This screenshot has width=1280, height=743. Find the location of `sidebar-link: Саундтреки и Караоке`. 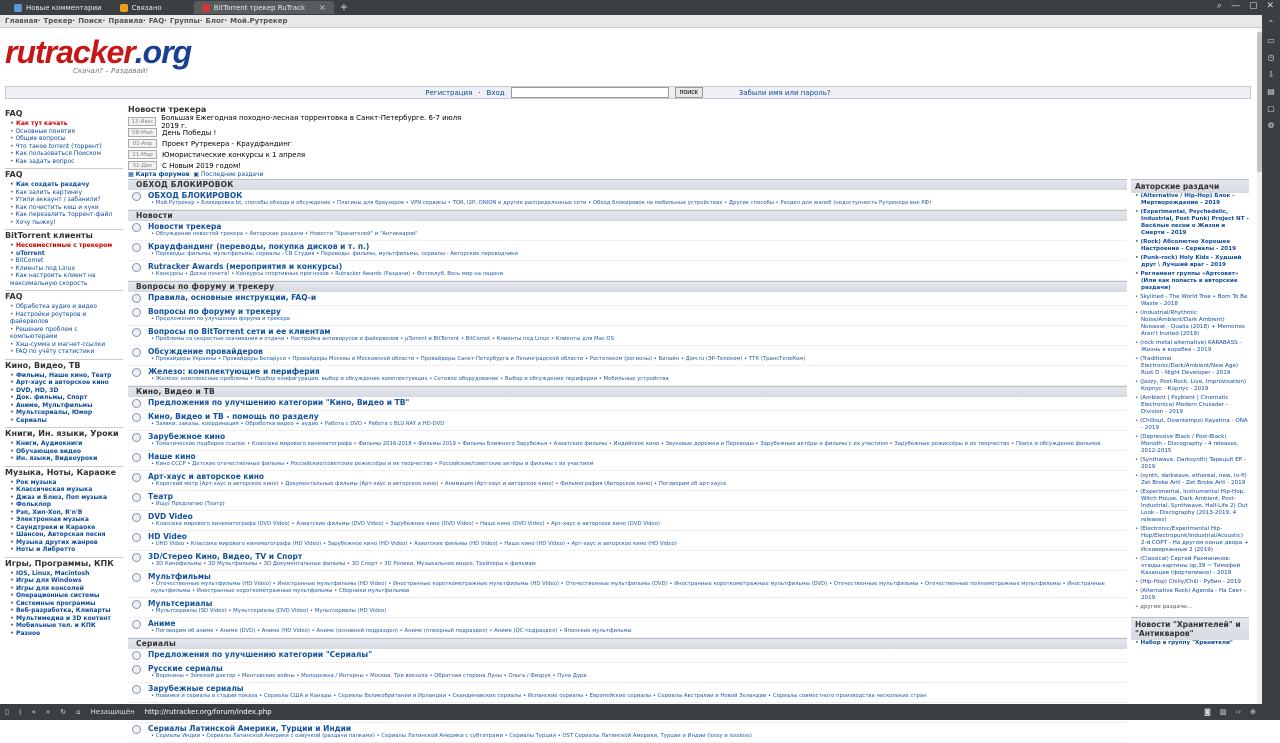

sidebar-link: Саундтреки и Караоке is located at coordinates (66, 528).